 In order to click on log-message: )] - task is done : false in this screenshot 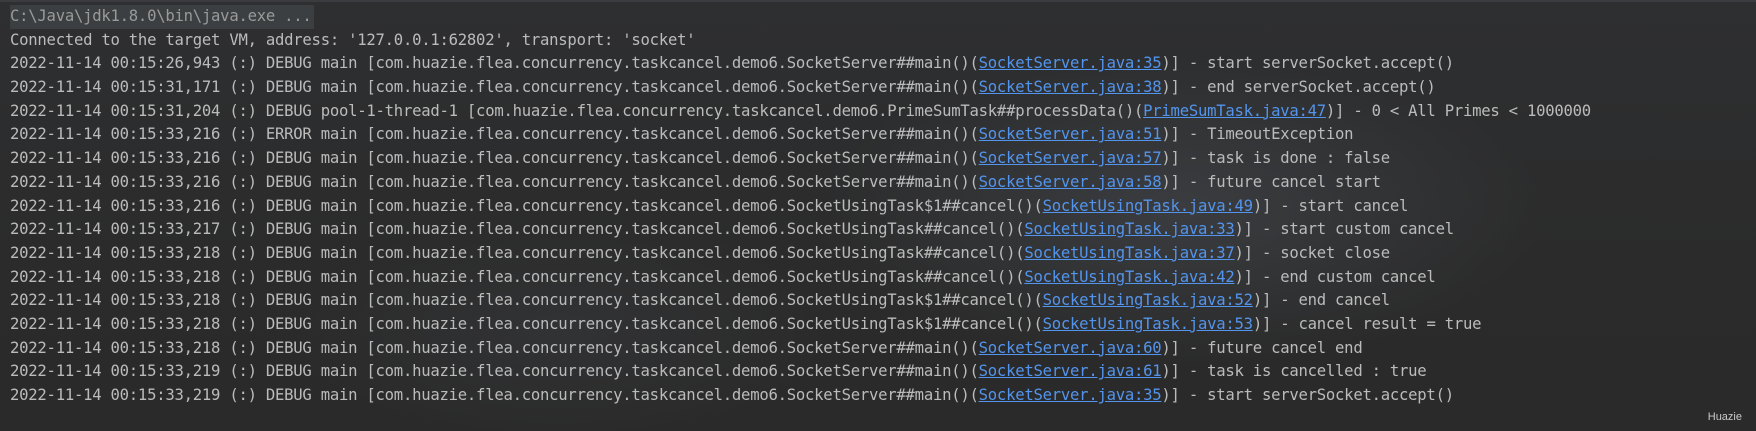, I will do `click(1275, 158)`.